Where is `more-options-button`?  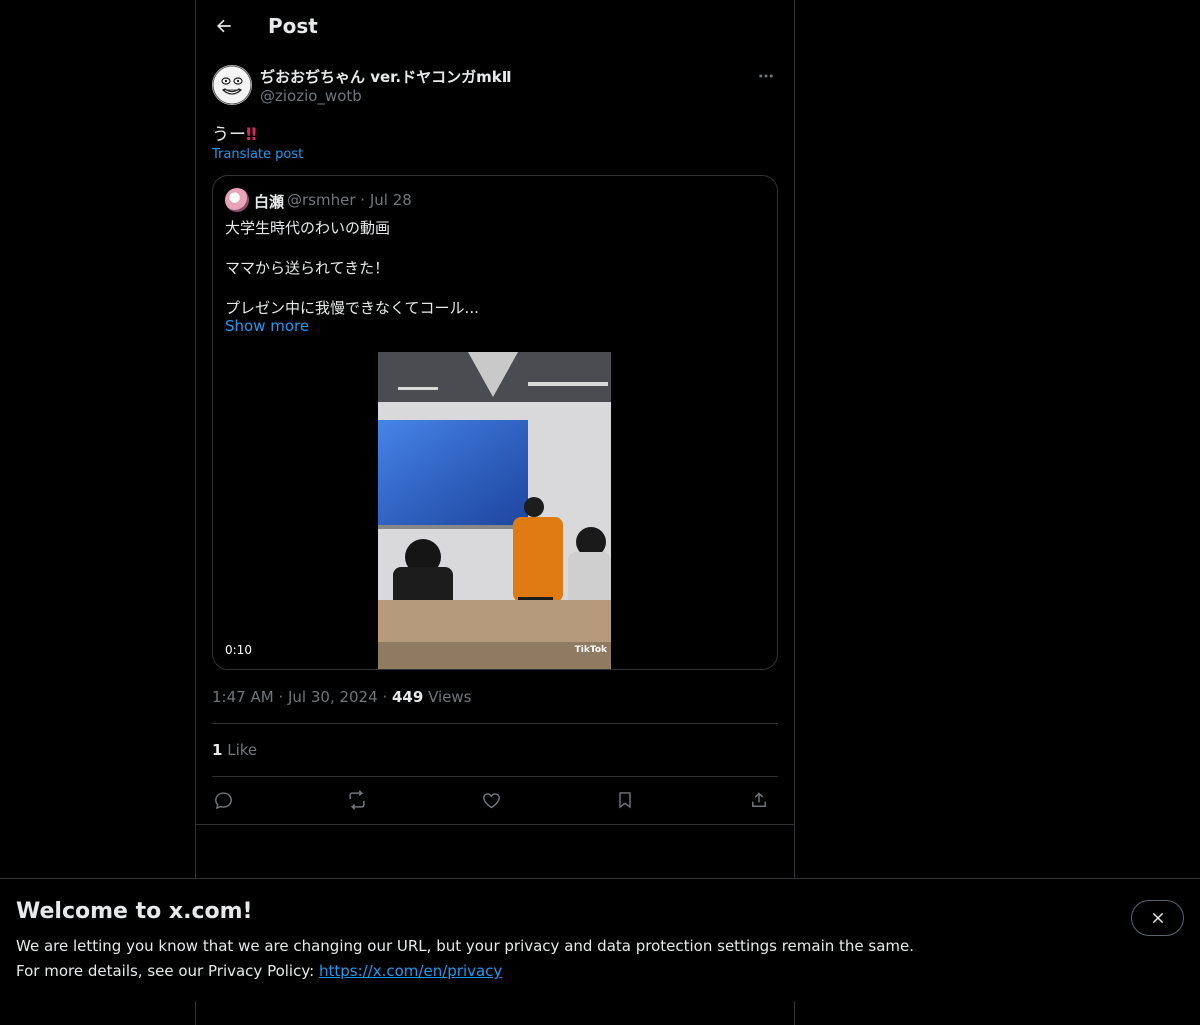
more-options-button is located at coordinates (766, 76).